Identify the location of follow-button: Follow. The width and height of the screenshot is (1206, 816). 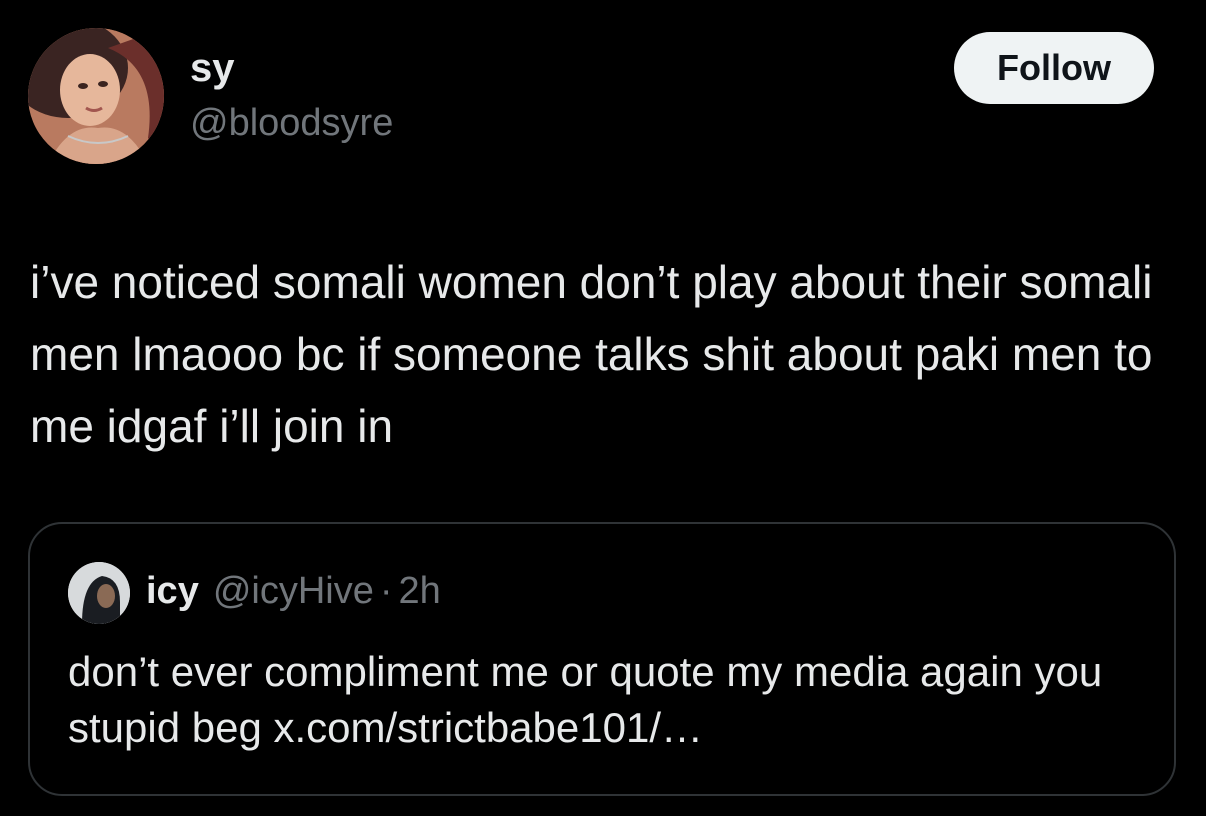
(1054, 68).